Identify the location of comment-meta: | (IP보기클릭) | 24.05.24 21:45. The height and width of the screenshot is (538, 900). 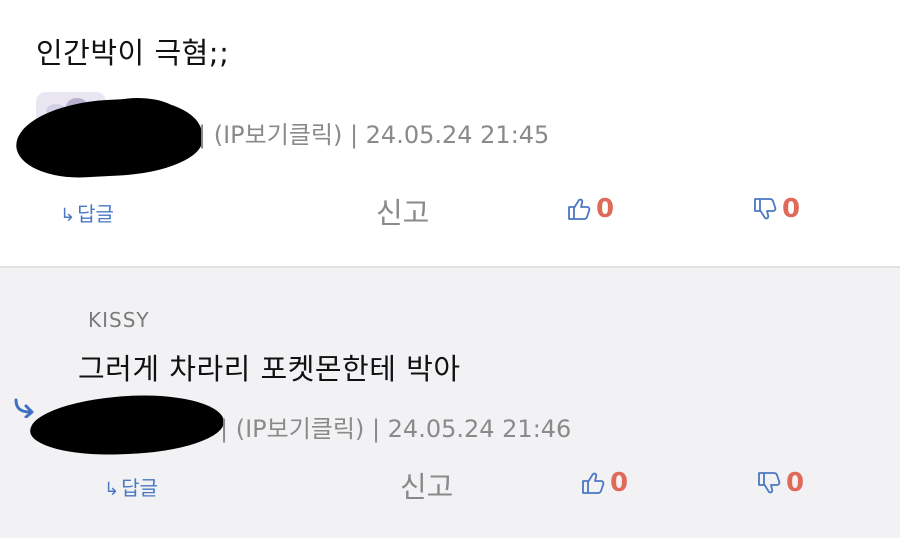
(373, 132).